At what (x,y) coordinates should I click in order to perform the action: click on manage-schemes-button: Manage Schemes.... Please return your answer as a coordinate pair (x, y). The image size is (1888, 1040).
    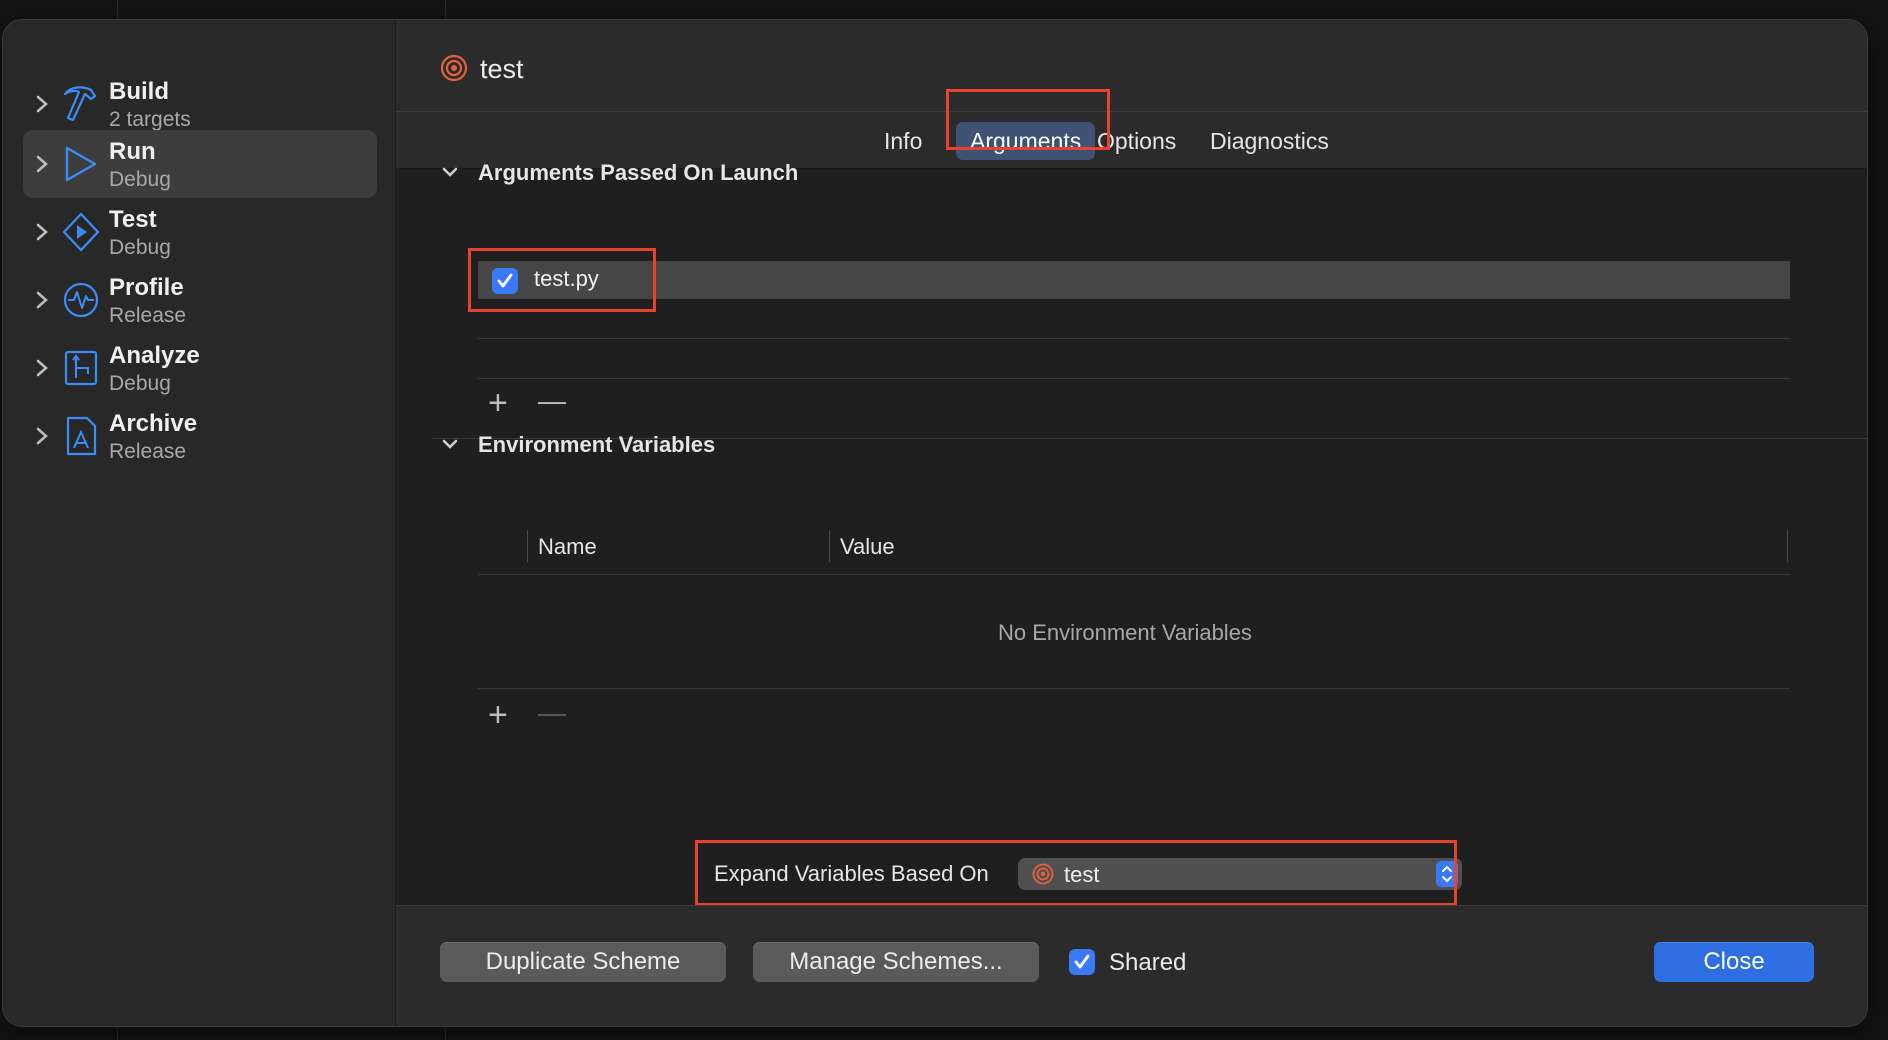
    Looking at the image, I should click on (896, 962).